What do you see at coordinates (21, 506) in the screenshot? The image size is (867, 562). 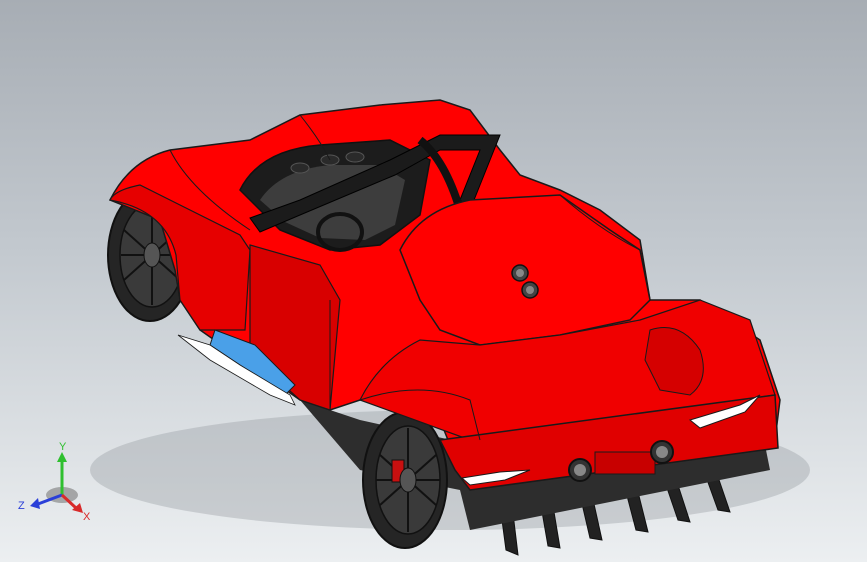 I see `triad-z-label: Z` at bounding box center [21, 506].